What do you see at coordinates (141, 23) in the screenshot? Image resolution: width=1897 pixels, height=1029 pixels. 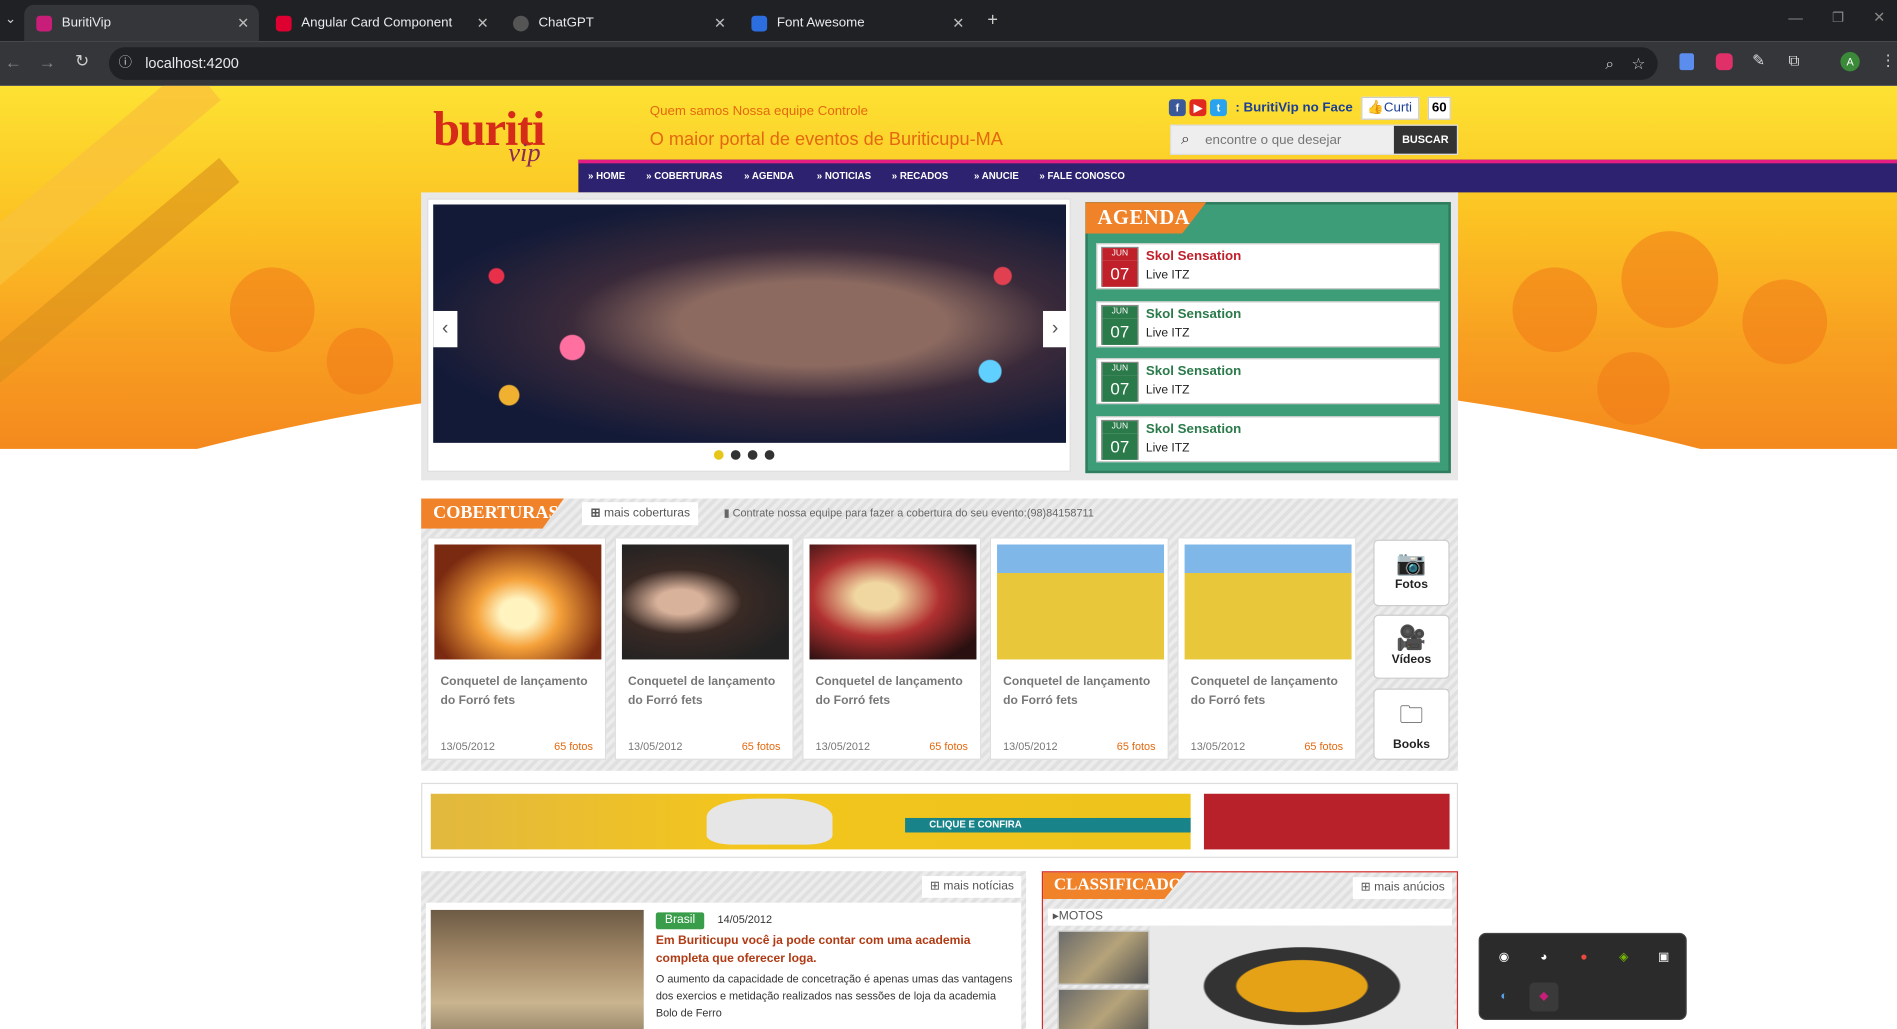 I see `tab-buritivip: BuritiVip ✕` at bounding box center [141, 23].